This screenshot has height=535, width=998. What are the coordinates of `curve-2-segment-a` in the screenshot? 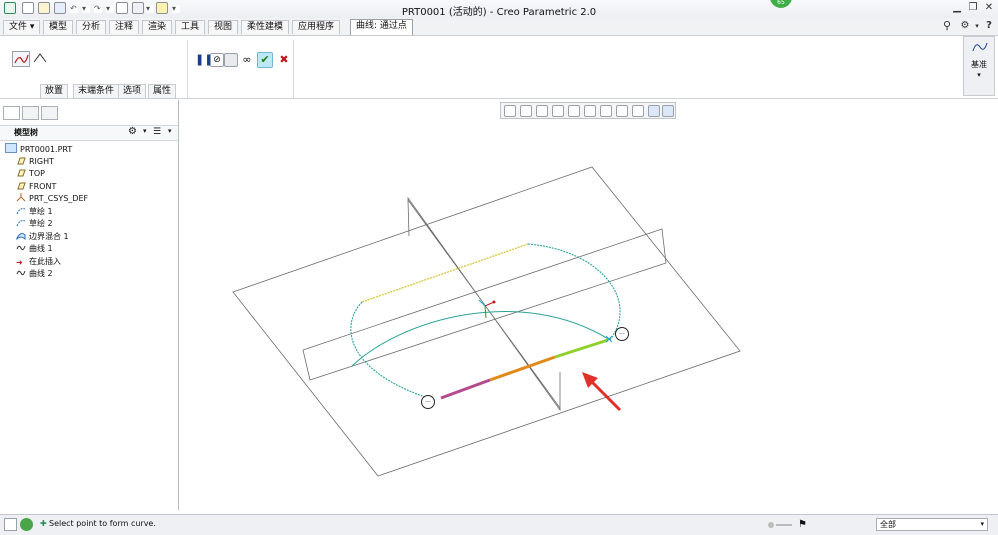 It's located at (465, 389).